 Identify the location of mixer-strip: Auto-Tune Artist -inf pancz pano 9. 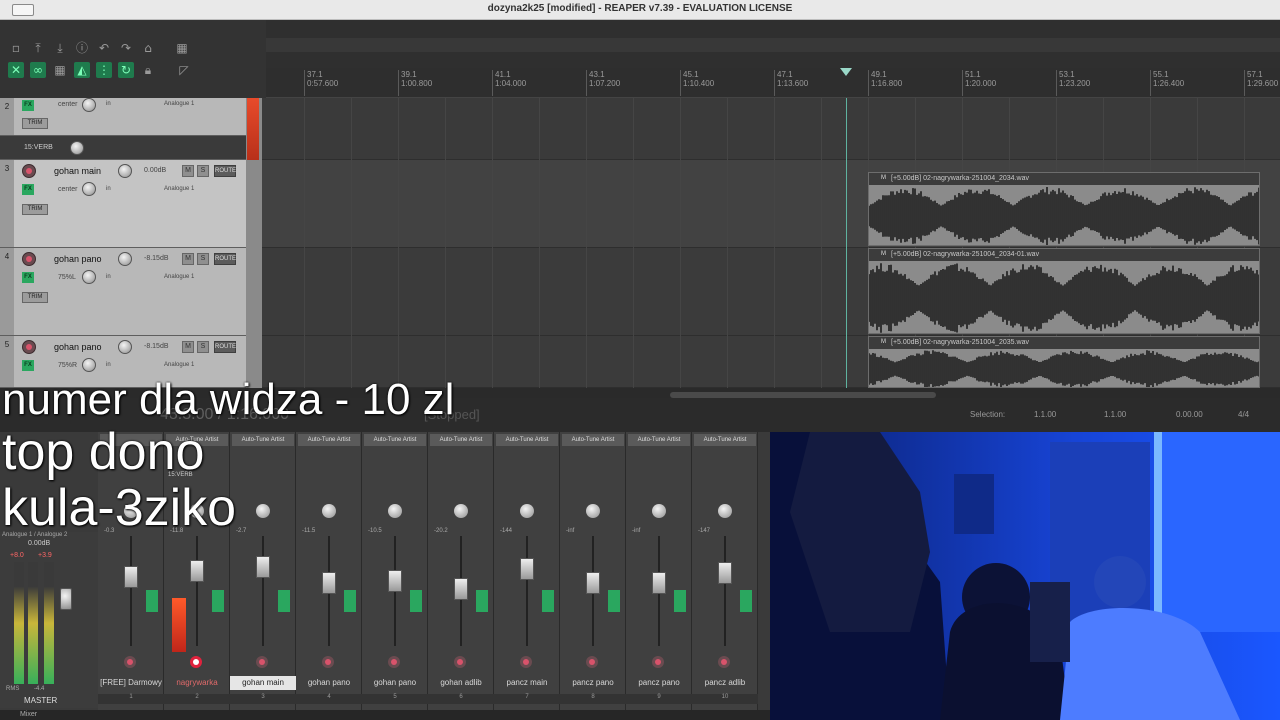
(659, 571).